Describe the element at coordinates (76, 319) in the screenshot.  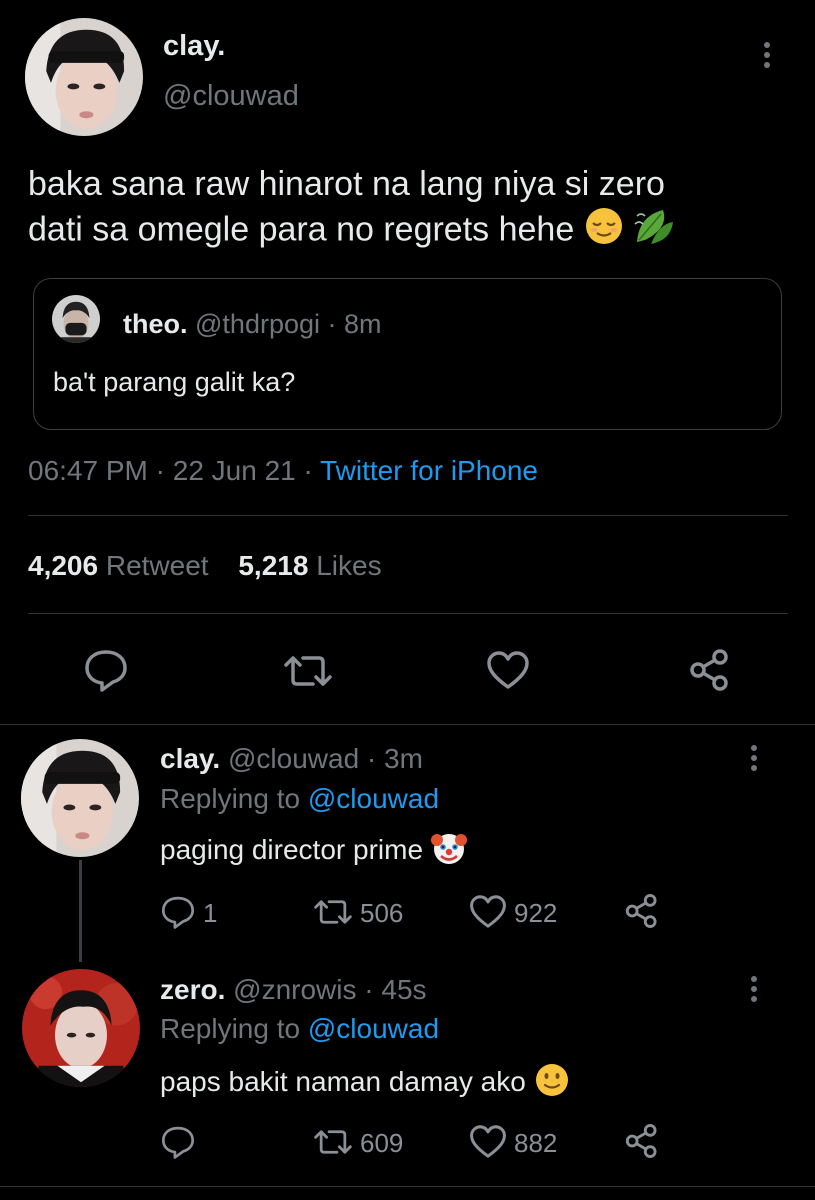
I see `quoted-avatar` at that location.